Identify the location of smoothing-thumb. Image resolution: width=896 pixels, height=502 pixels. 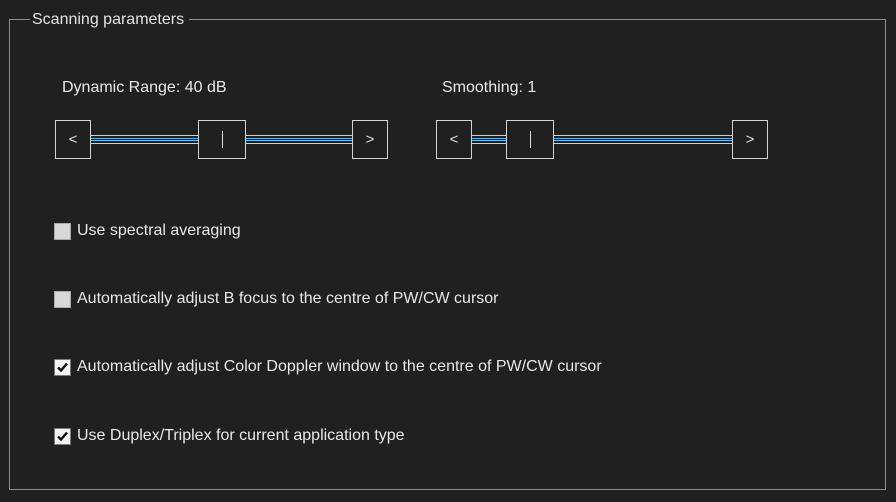
(530, 139).